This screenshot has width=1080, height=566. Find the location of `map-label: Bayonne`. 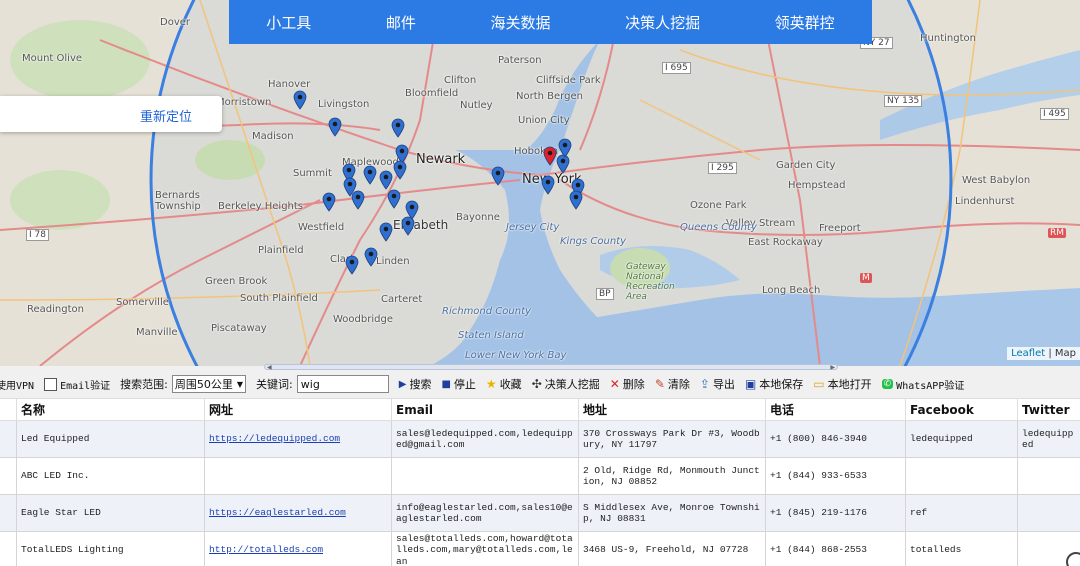

map-label: Bayonne is located at coordinates (478, 217).